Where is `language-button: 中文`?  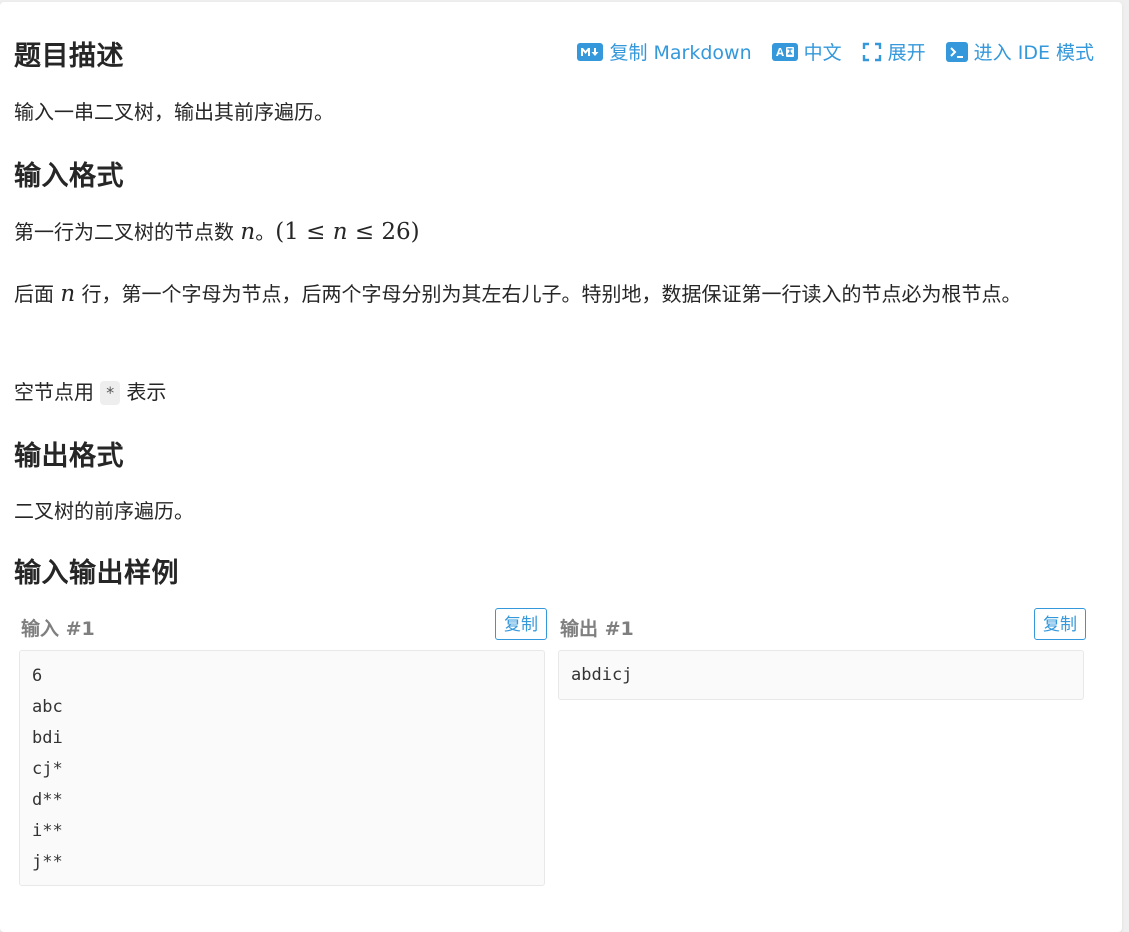
language-button: 中文 is located at coordinates (806, 51).